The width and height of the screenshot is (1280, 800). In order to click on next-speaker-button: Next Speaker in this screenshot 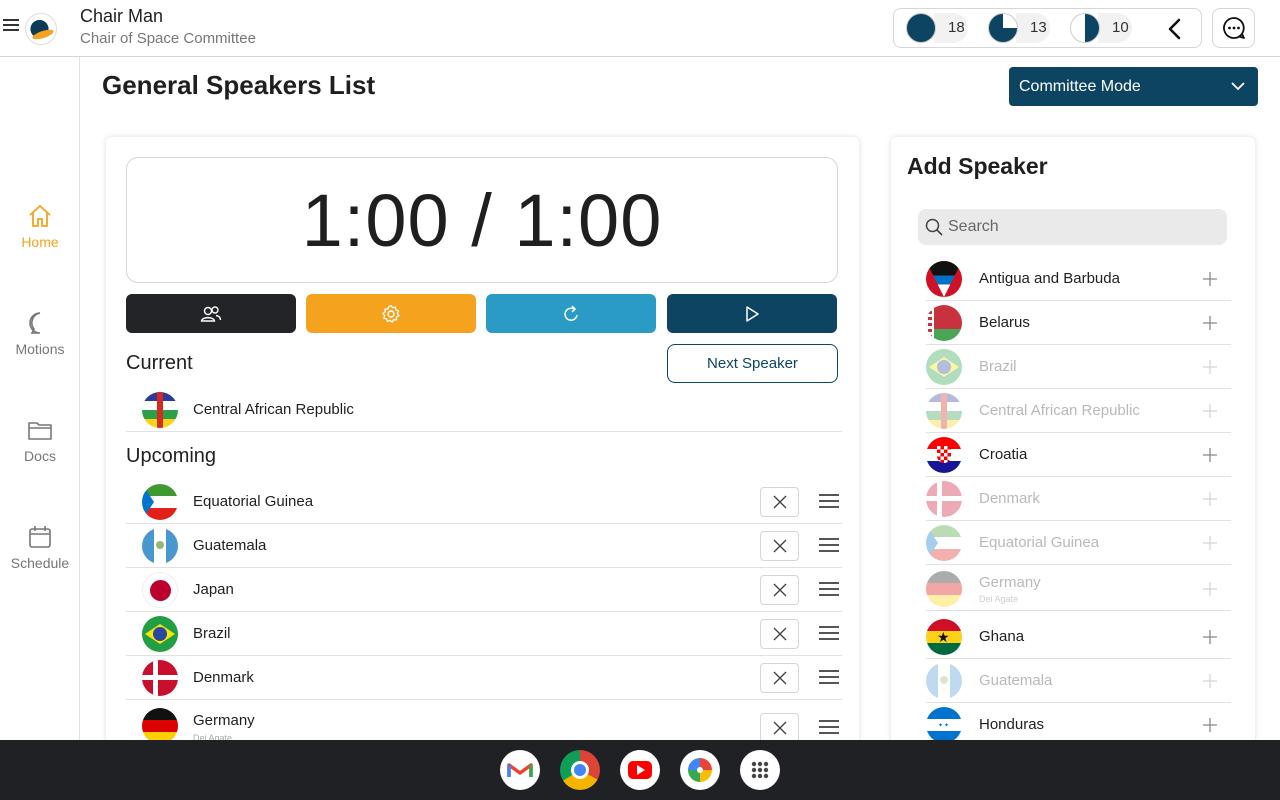, I will do `click(752, 363)`.